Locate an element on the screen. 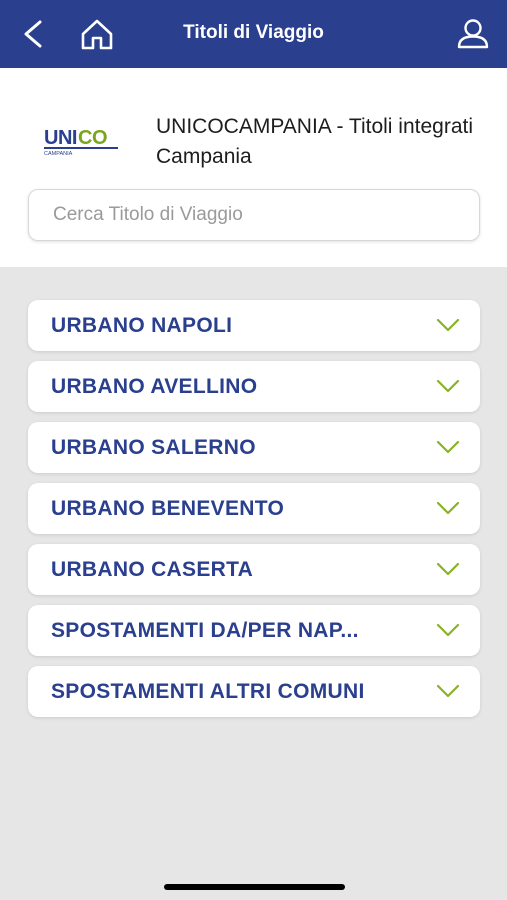 The height and width of the screenshot is (900, 507). top-navbar: Titoli di Viaggio is located at coordinates (253, 34).